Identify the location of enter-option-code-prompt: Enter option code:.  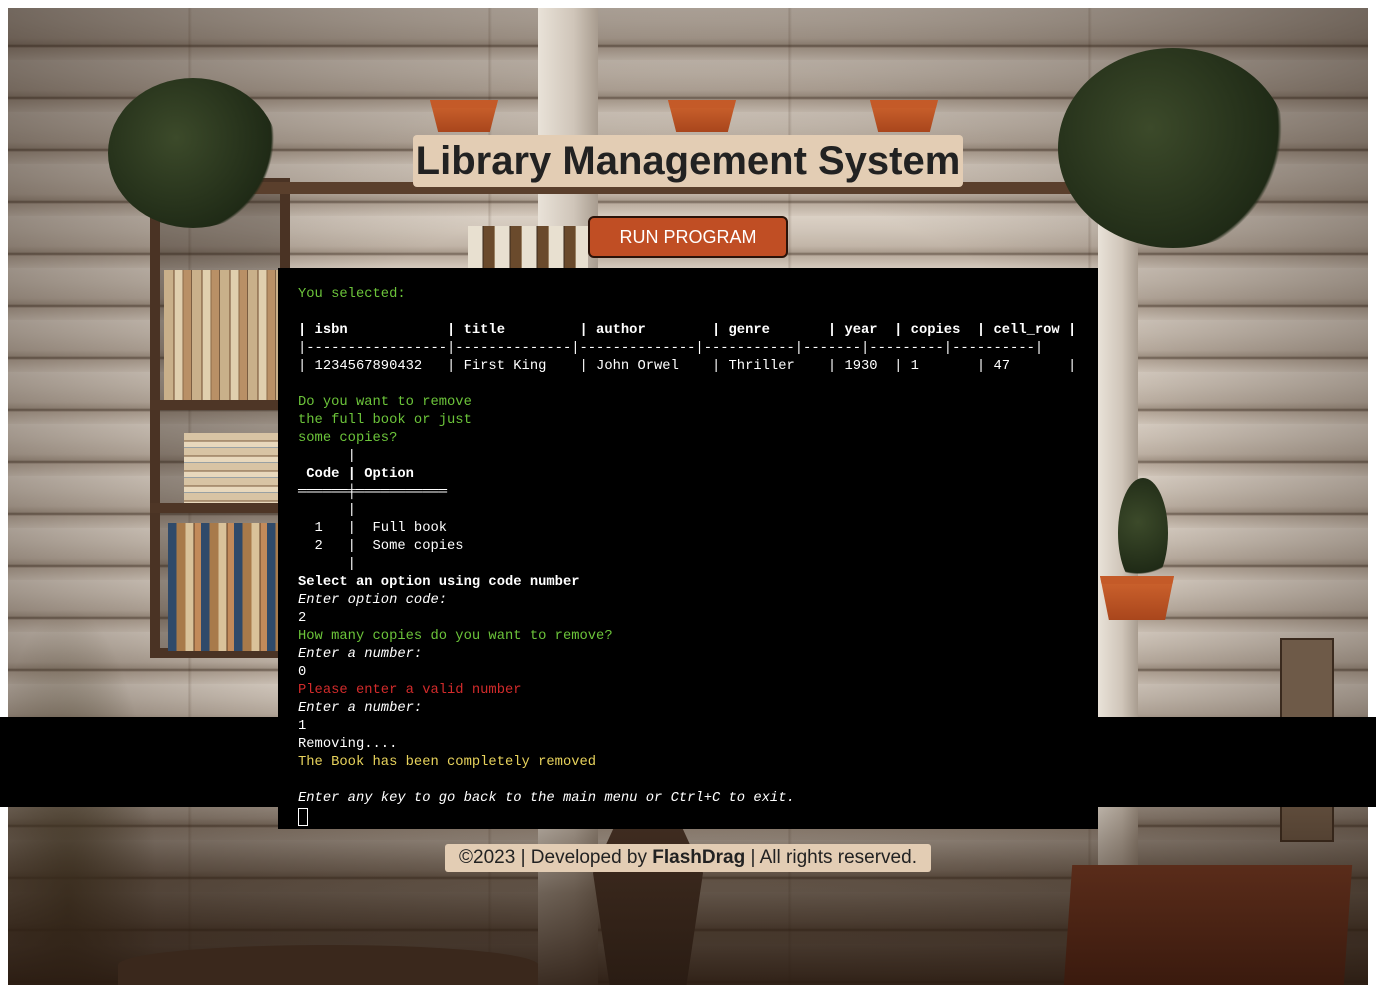
(373, 600).